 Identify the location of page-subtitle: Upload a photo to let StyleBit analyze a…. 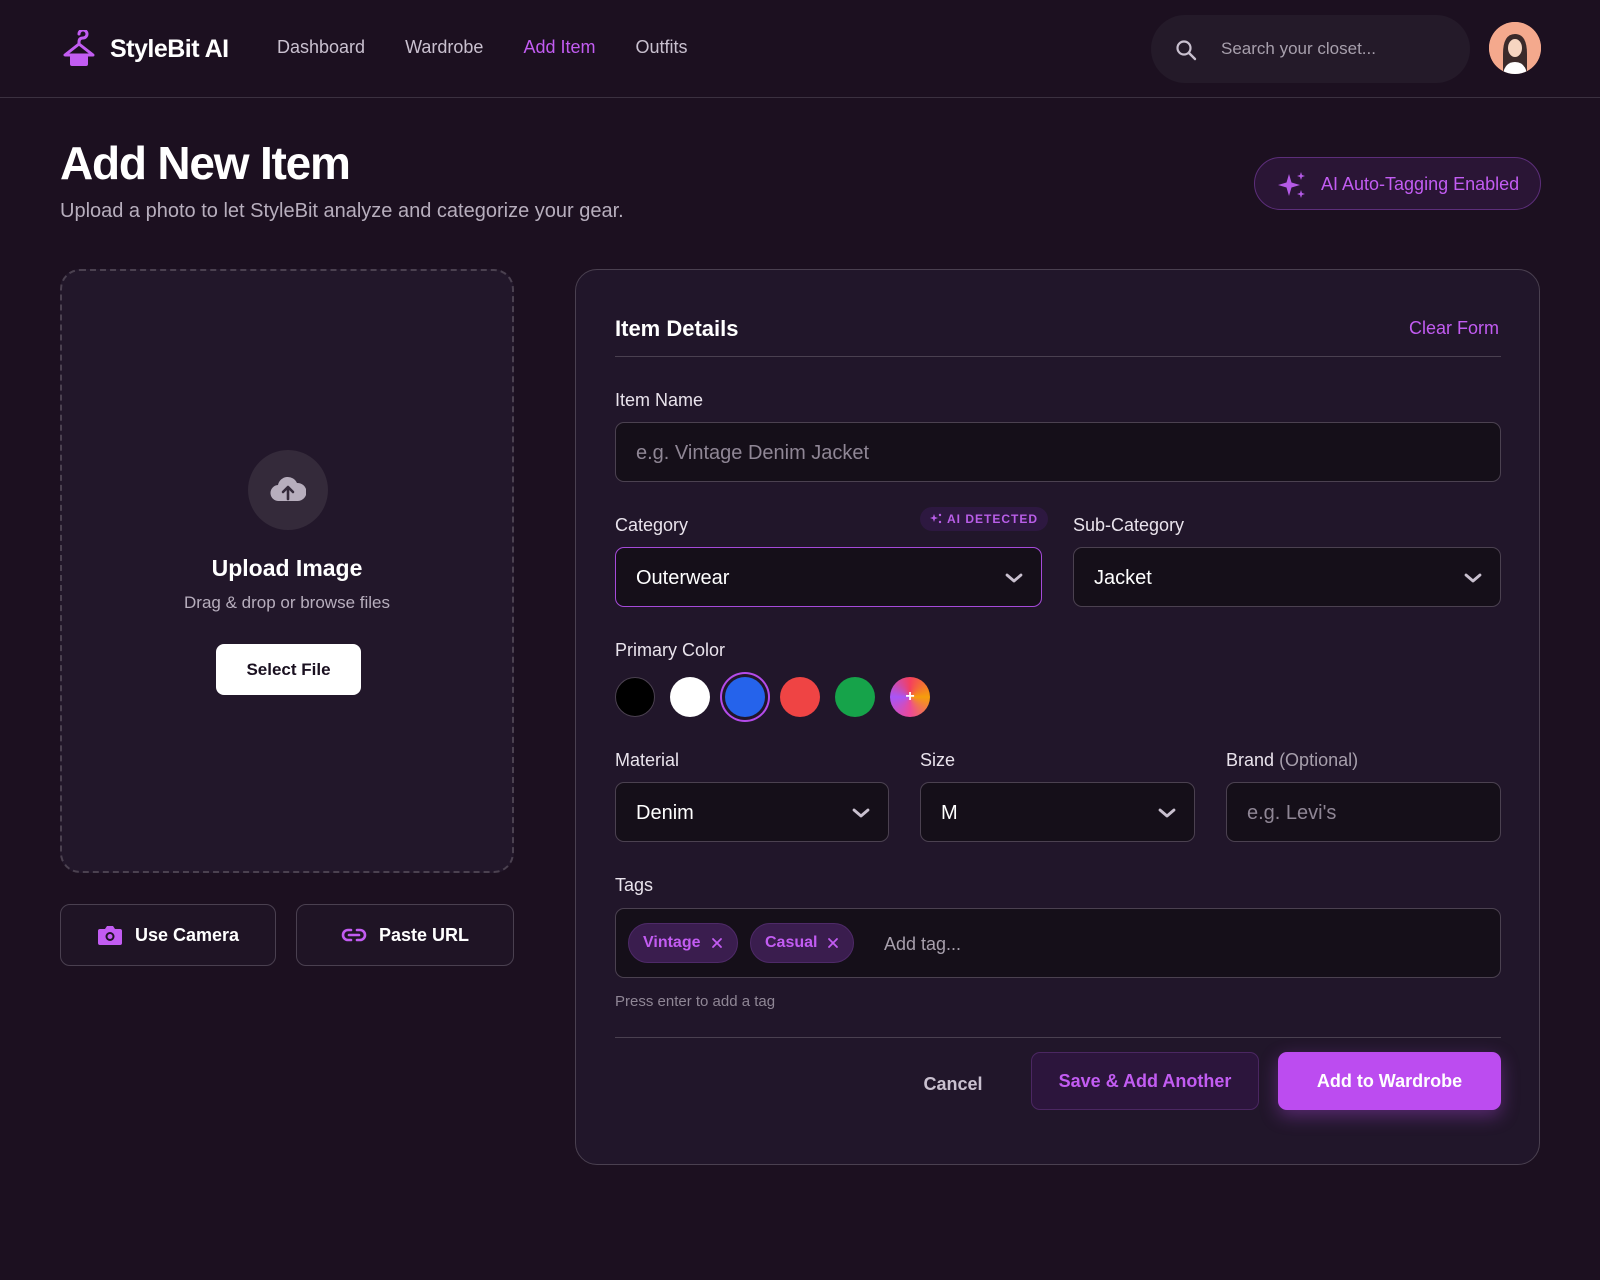
(342, 211).